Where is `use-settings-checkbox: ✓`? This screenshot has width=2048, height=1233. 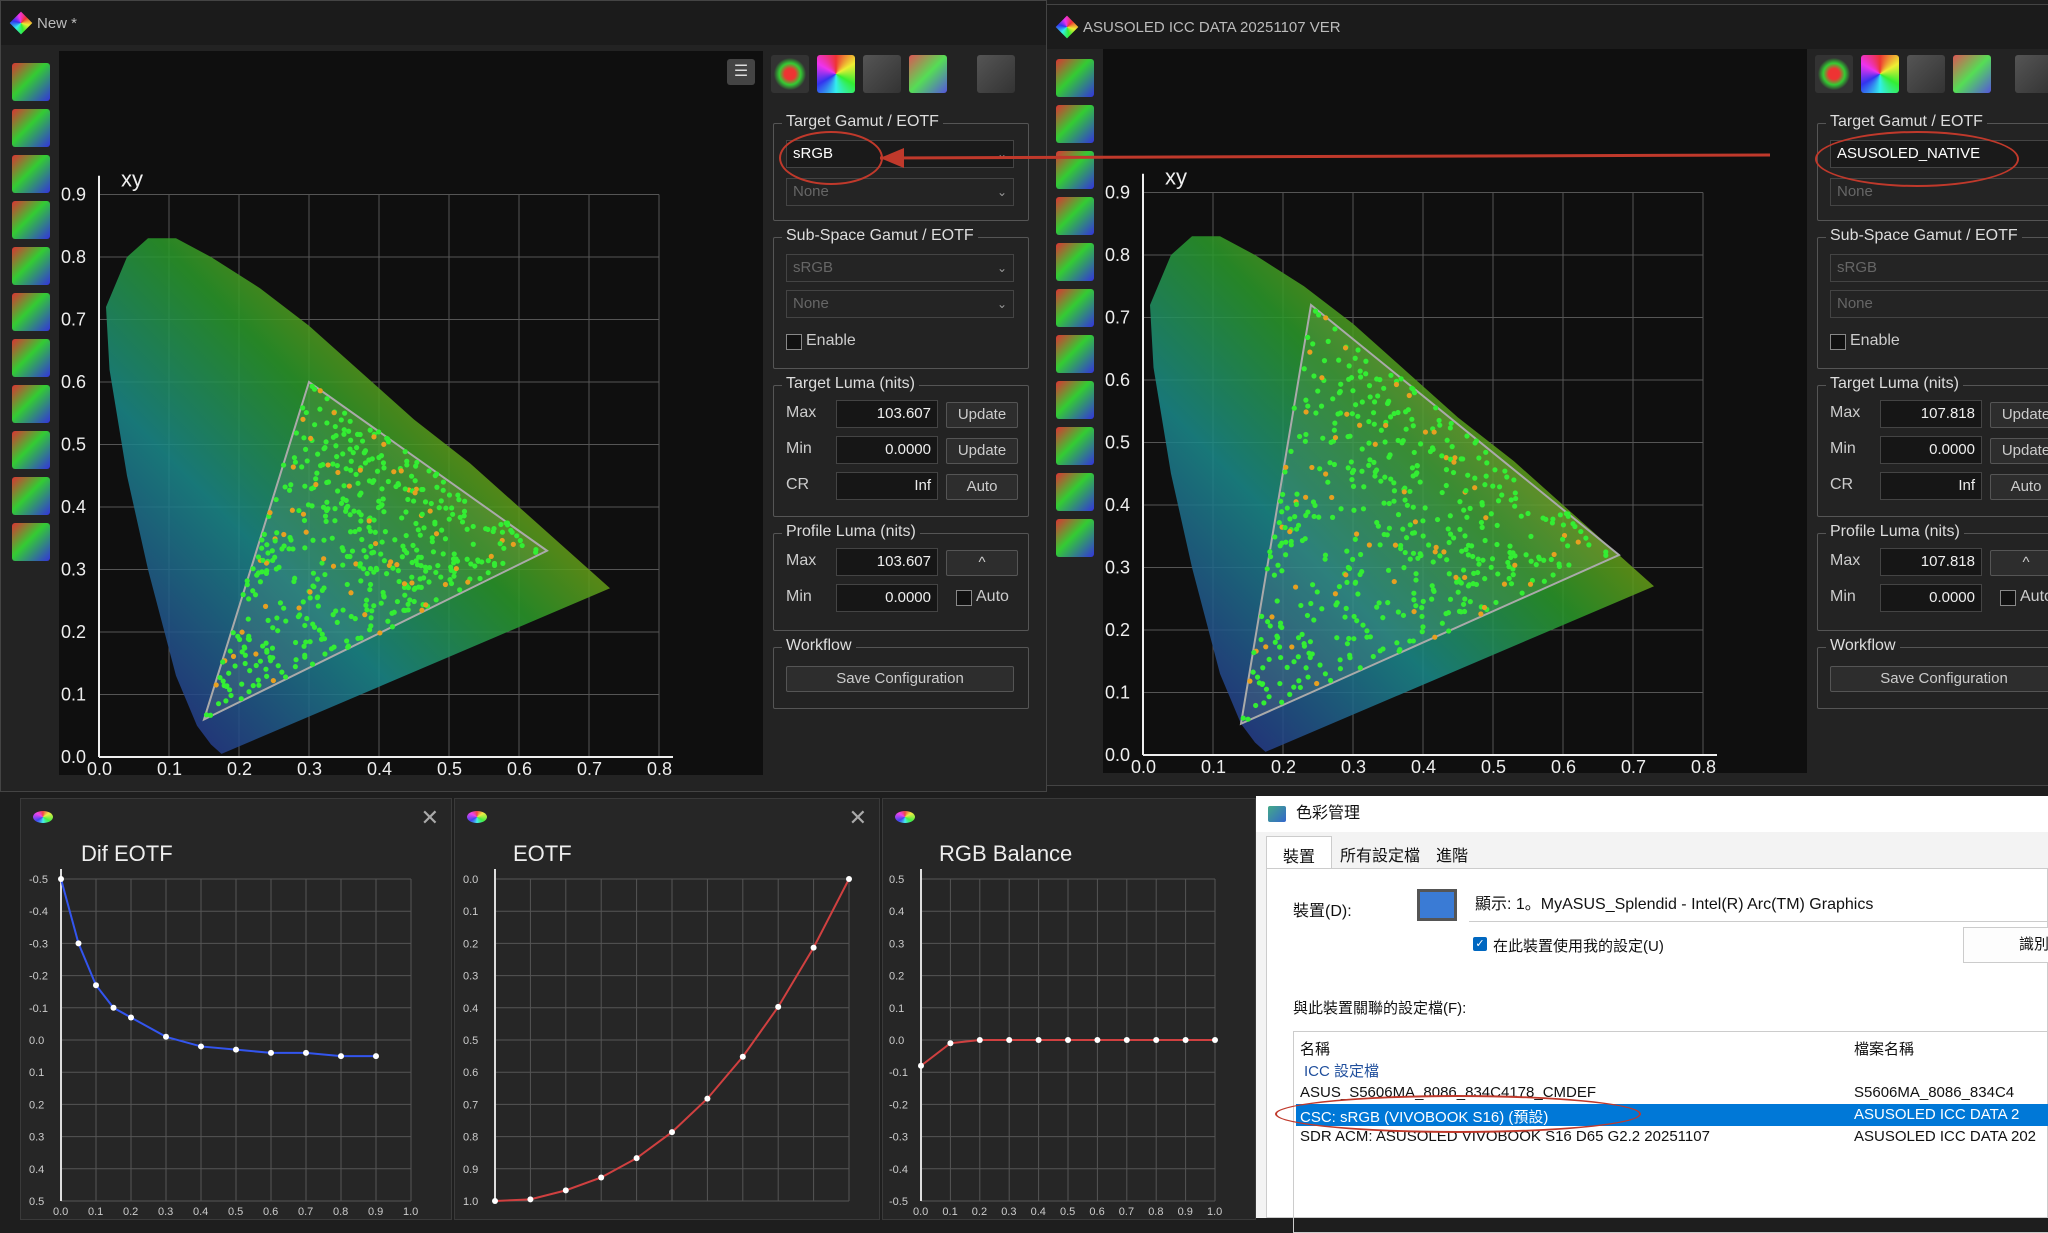
use-settings-checkbox: ✓ is located at coordinates (1480, 944).